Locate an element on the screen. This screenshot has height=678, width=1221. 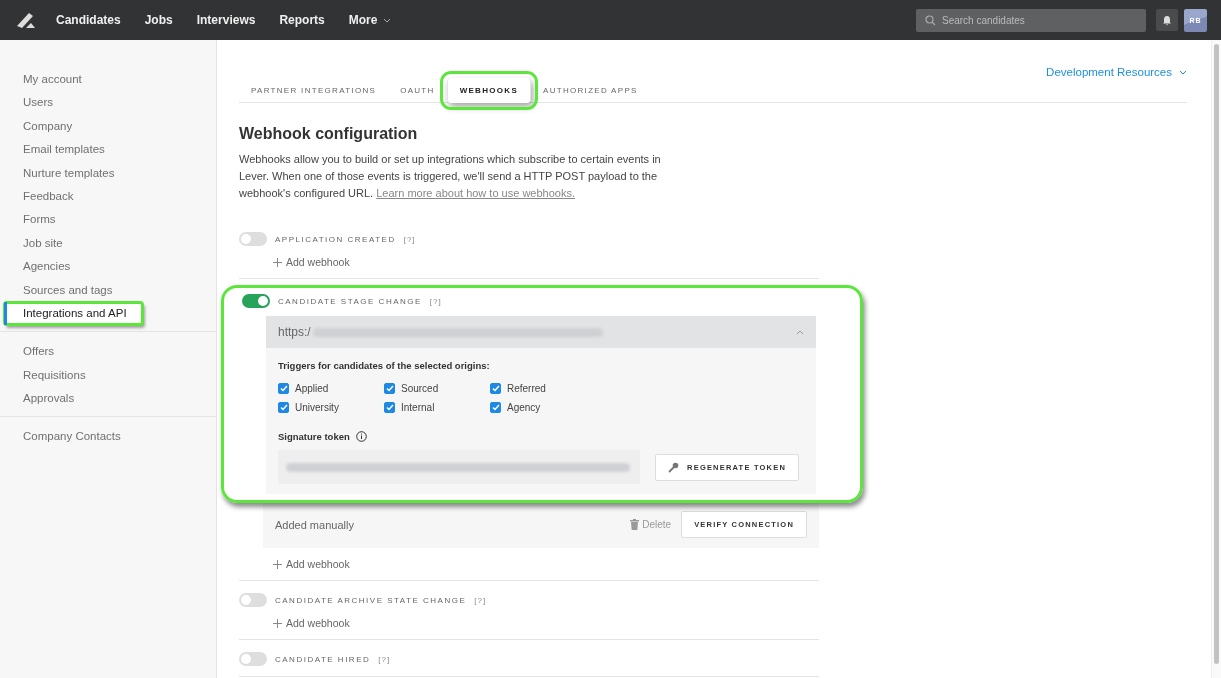
checkbox-label: University is located at coordinates (317, 407).